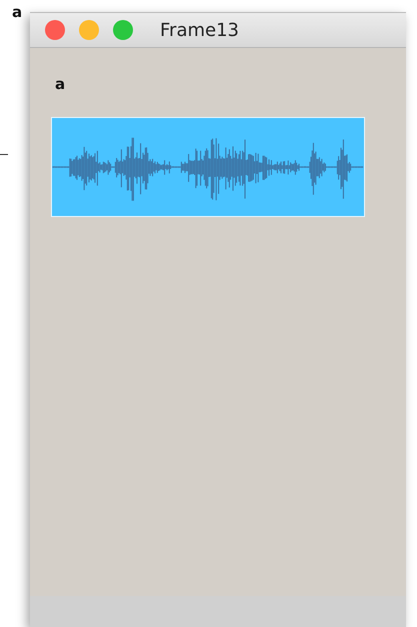 Image resolution: width=417 pixels, height=627 pixels. I want to click on close-button, so click(55, 30).